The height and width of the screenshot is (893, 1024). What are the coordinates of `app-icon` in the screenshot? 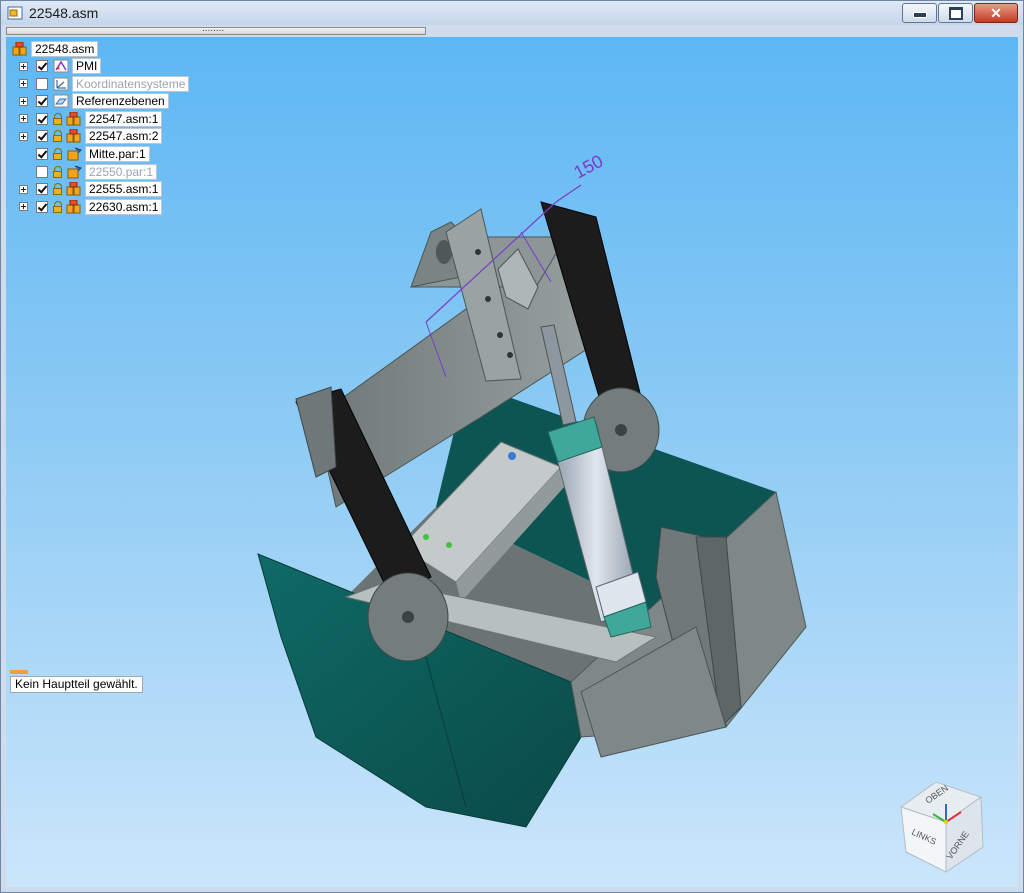 It's located at (15, 13).